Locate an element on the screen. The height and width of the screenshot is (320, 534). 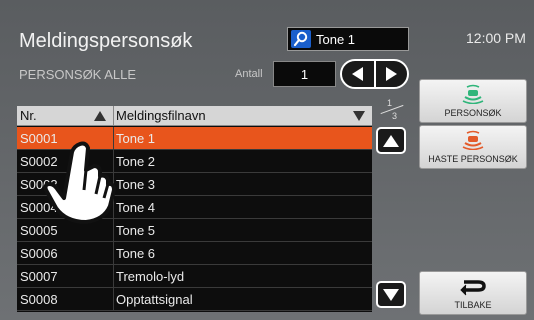
page-title: Meldingspersonsøk is located at coordinates (106, 41).